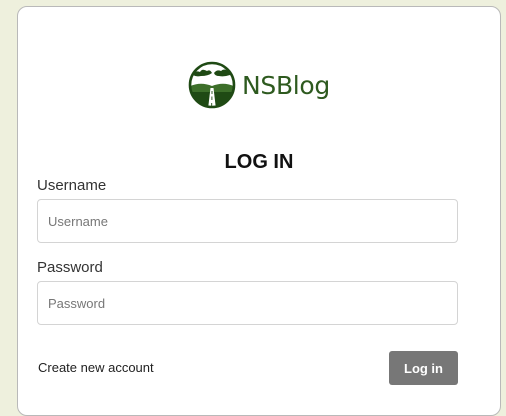  Describe the element at coordinates (72, 185) in the screenshot. I see `username-label: Username` at that location.